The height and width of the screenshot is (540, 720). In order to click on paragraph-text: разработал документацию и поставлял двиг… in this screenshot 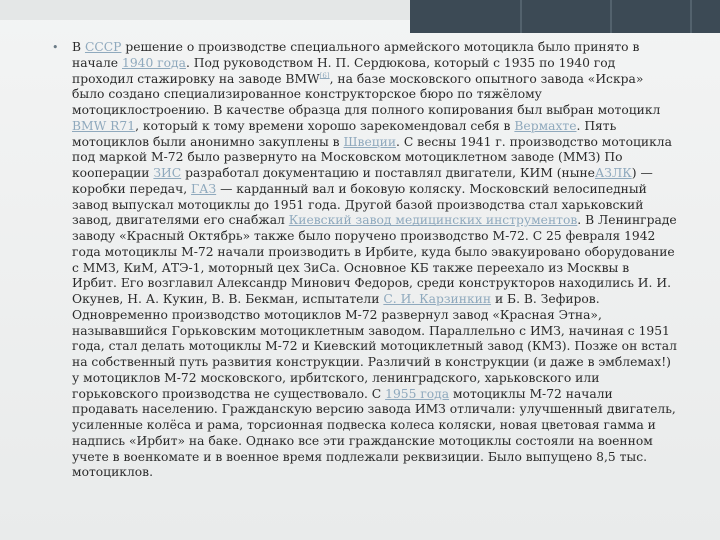, I will do `click(388, 173)`.